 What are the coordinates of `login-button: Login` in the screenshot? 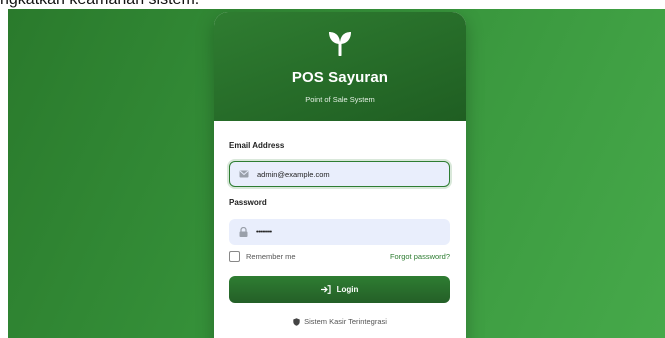 It's located at (339, 289).